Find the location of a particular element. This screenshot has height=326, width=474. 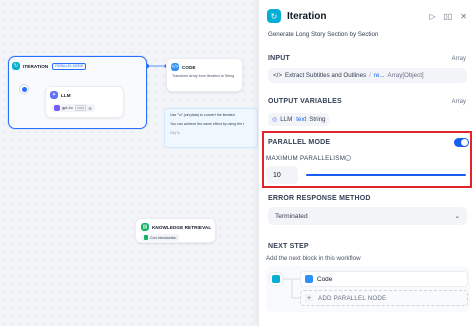

llm-node-header: ✦ LLM is located at coordinates (60, 95).